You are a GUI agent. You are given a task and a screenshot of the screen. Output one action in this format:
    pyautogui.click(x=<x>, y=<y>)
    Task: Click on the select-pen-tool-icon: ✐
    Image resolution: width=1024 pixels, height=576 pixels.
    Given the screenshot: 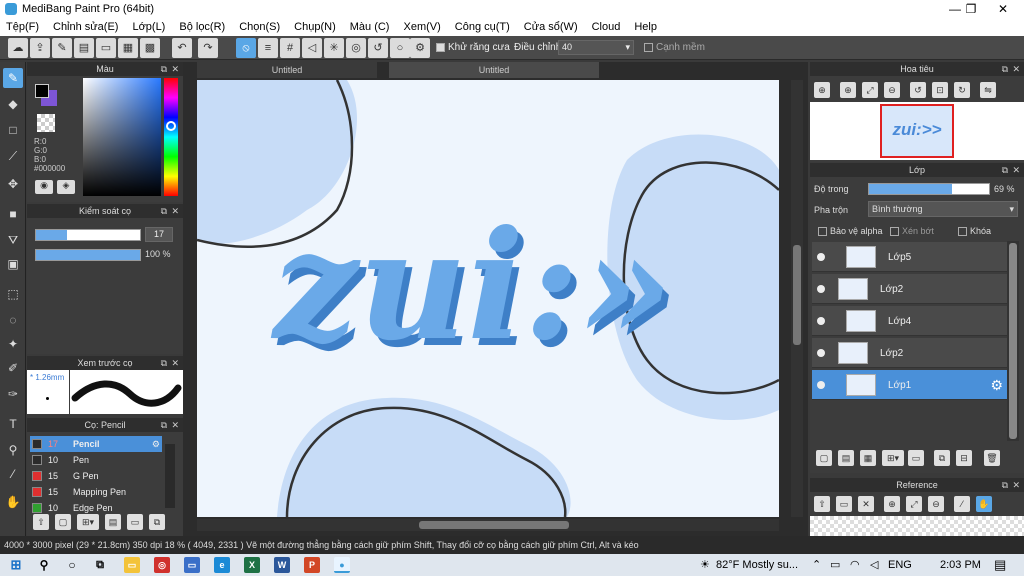 What is the action you would take?
    pyautogui.click(x=13, y=368)
    